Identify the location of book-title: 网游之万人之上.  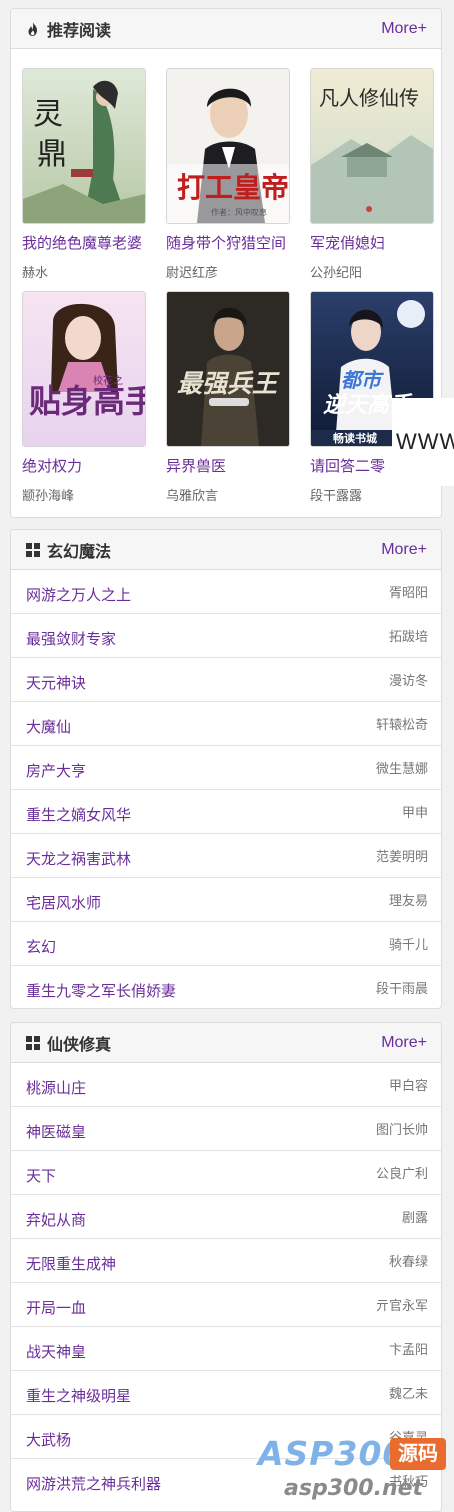
(78, 594).